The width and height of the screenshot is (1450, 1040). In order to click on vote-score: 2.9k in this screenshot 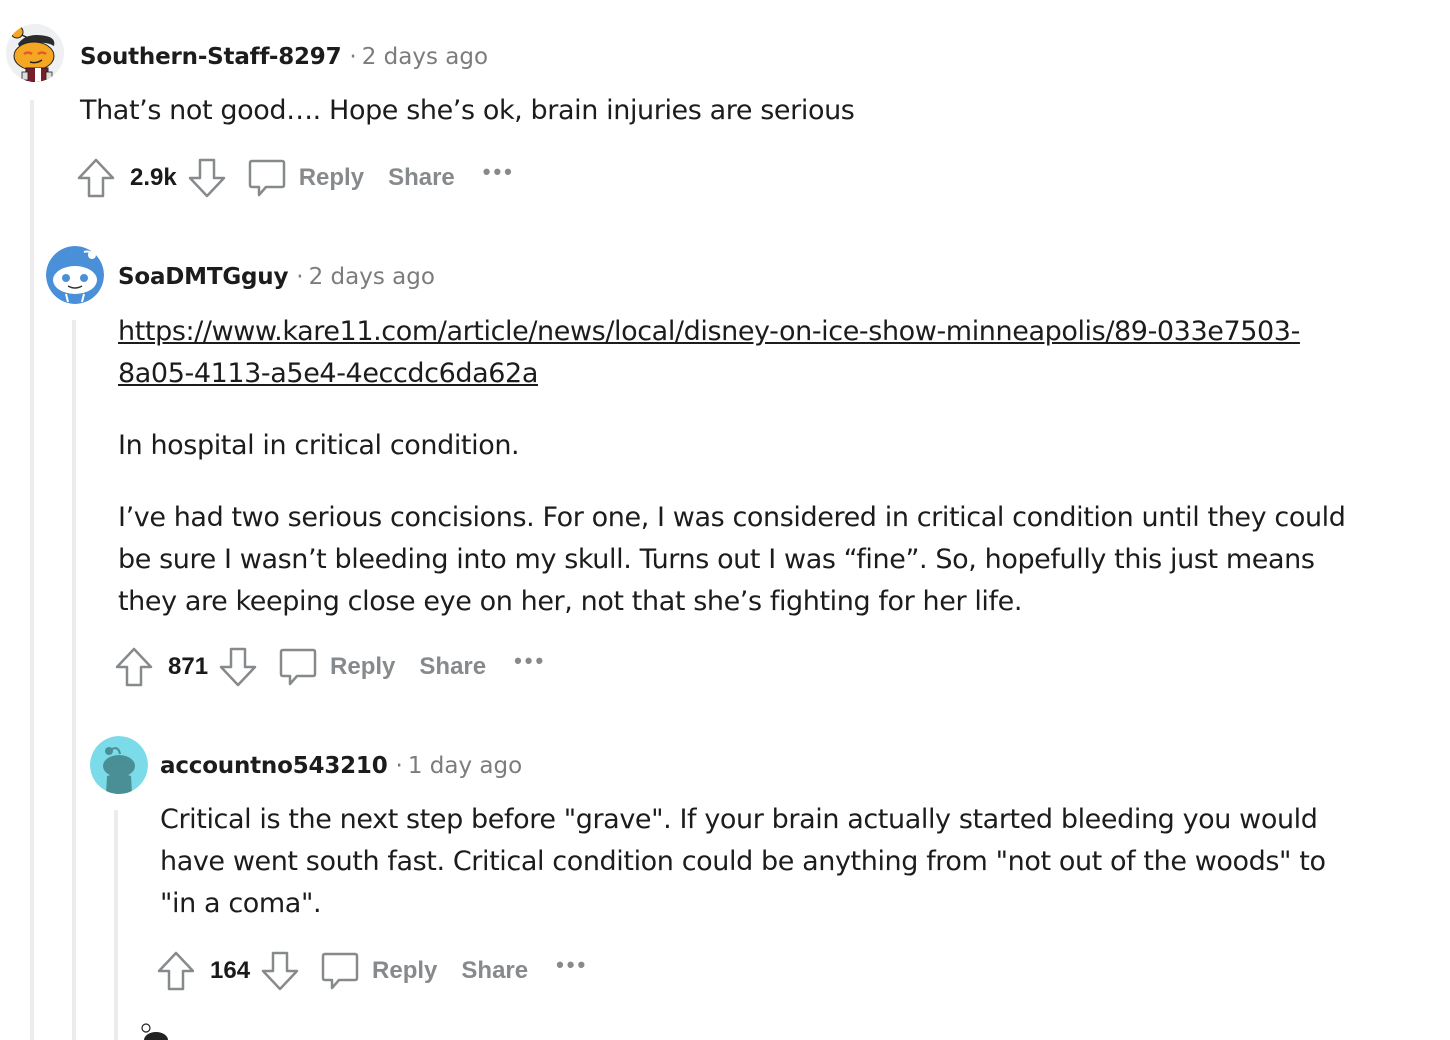, I will do `click(153, 177)`.